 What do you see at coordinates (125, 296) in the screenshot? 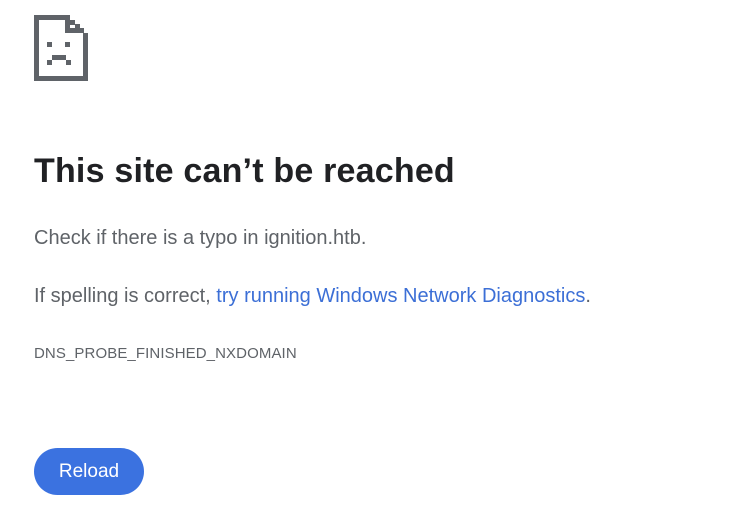
I see `diagnostics-prefix: If spelling is correct,` at bounding box center [125, 296].